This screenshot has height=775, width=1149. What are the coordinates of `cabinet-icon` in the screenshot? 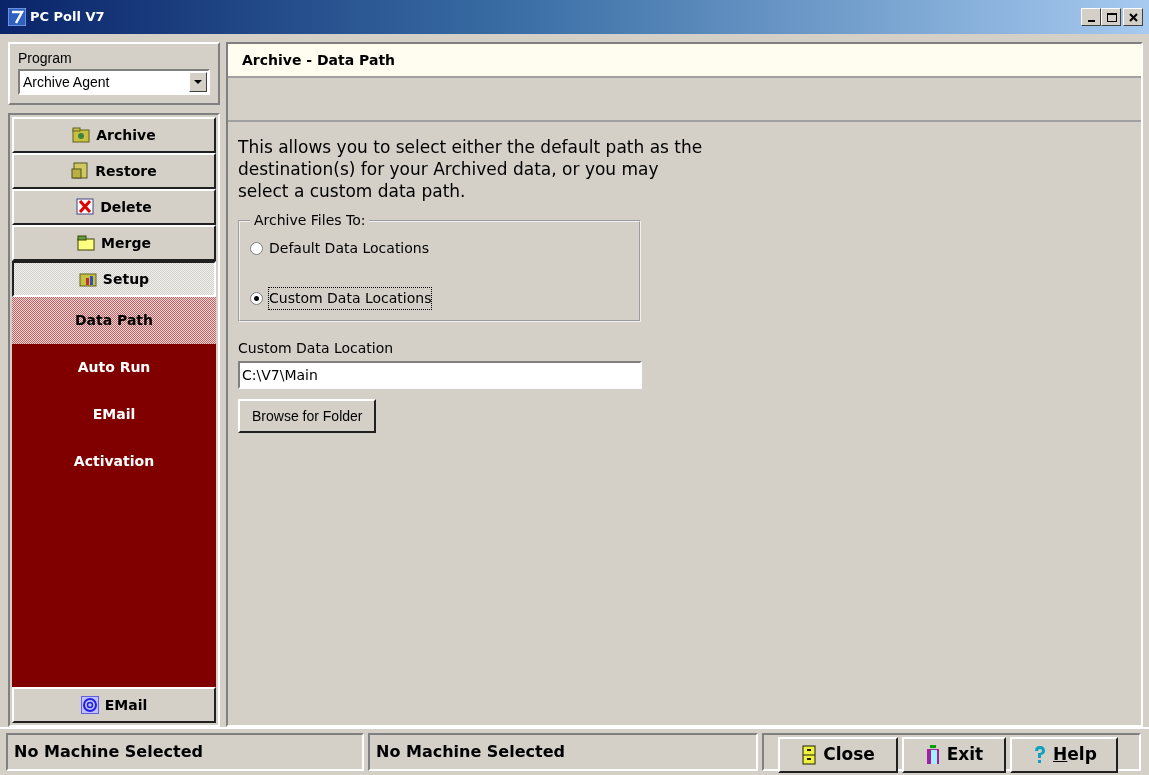 It's located at (809, 755).